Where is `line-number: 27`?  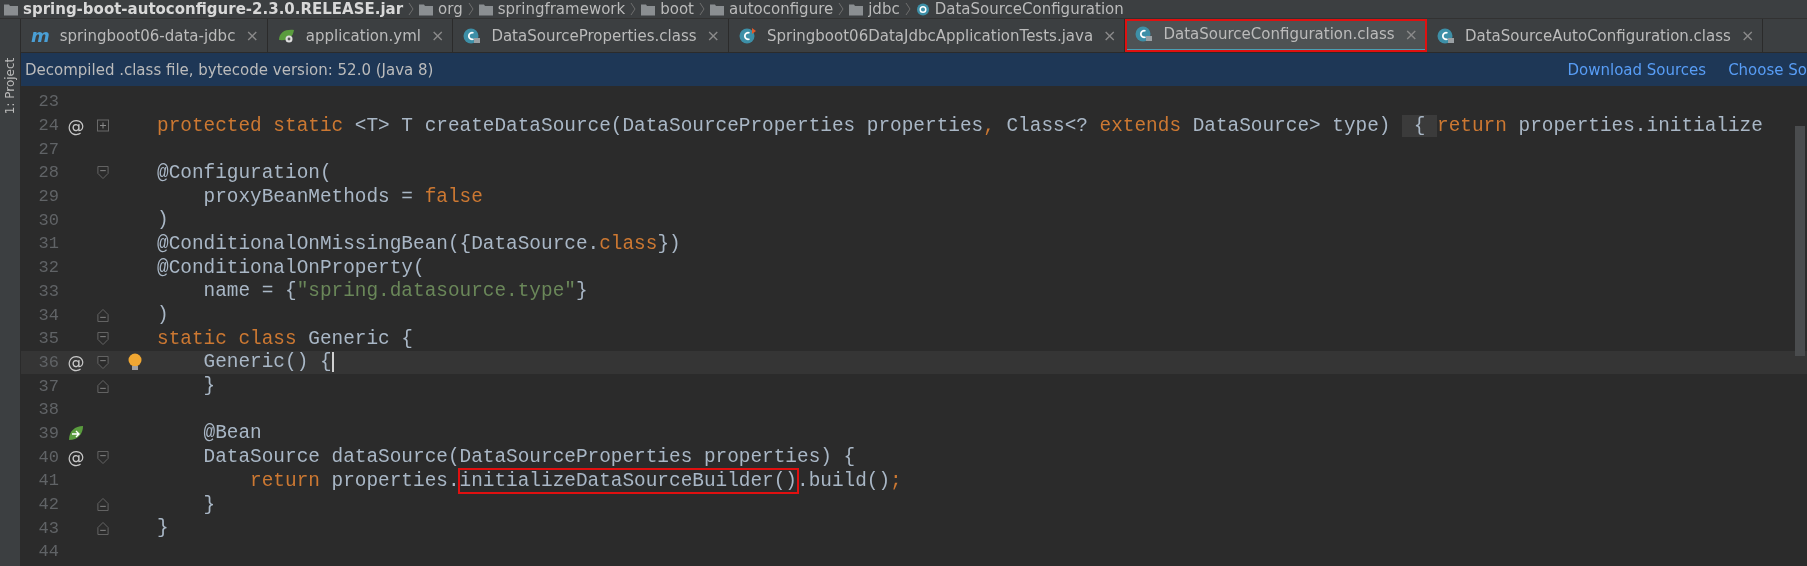 line-number: 27 is located at coordinates (48, 149).